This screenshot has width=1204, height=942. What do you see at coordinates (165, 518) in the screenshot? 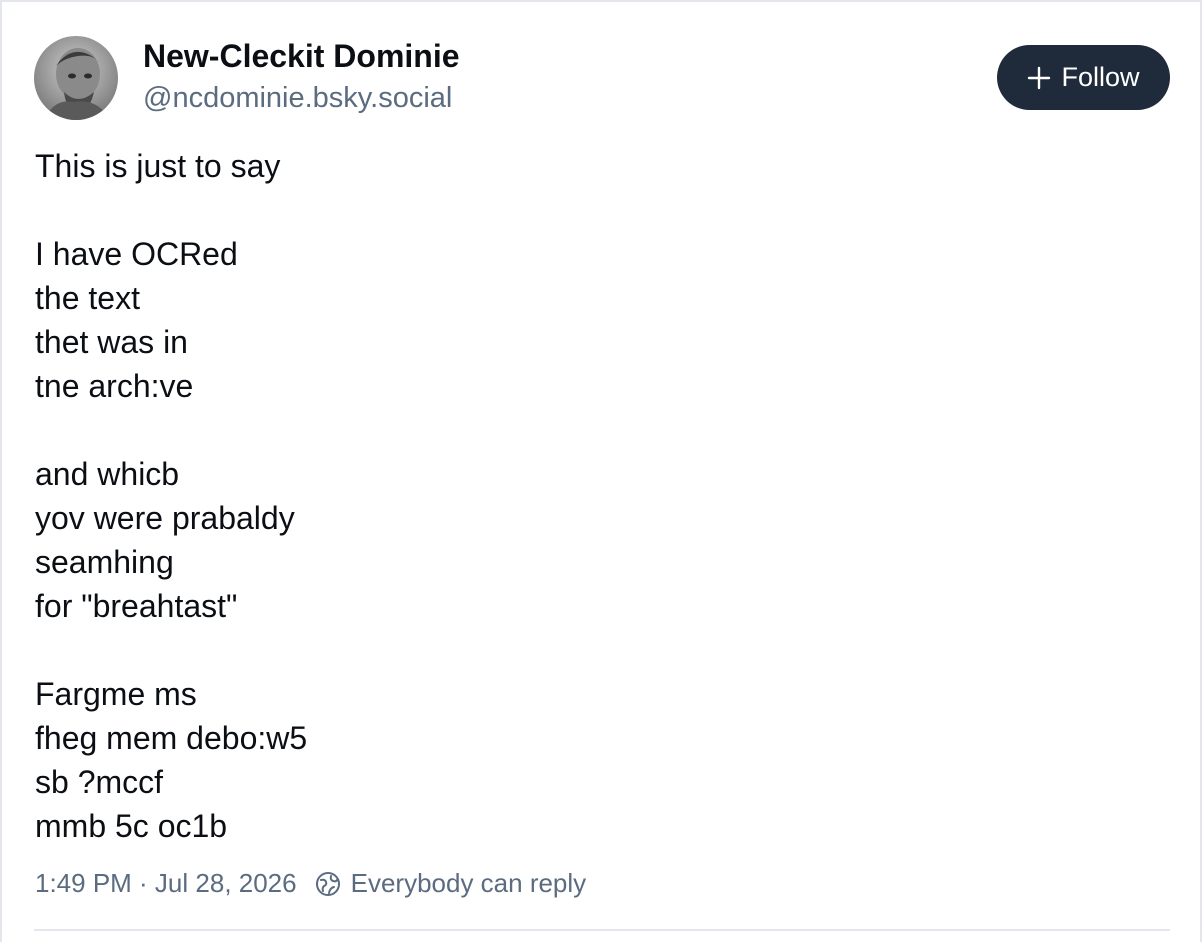
I see `post-line: yov were prabaldy` at bounding box center [165, 518].